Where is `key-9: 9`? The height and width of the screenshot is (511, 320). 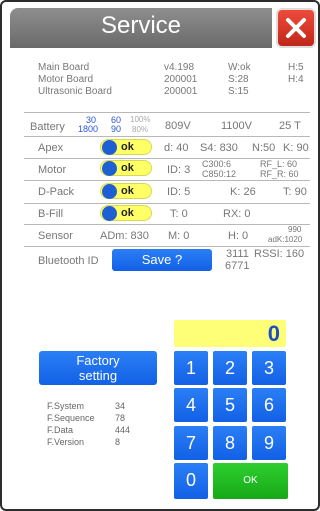 key-9: 9 is located at coordinates (269, 443).